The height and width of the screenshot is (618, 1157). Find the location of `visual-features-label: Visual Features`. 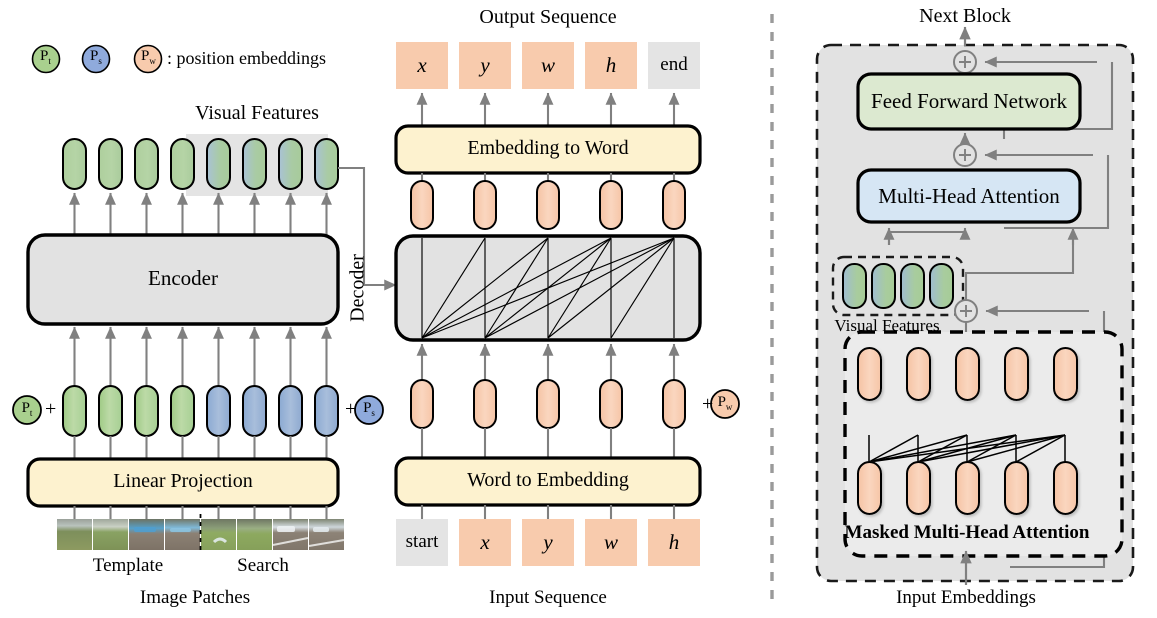

visual-features-label: Visual Features is located at coordinates (257, 113).